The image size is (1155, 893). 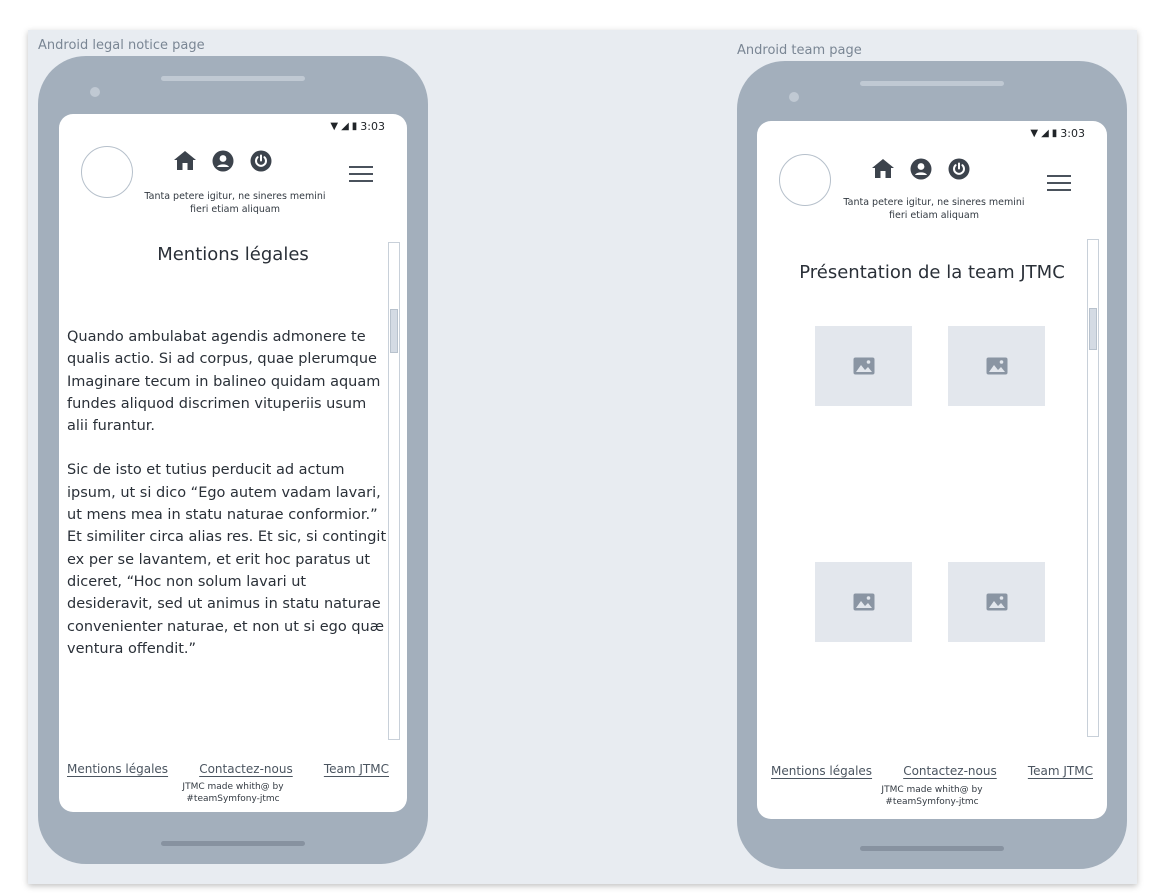 What do you see at coordinates (233, 254) in the screenshot?
I see `page-title: Mentions légales` at bounding box center [233, 254].